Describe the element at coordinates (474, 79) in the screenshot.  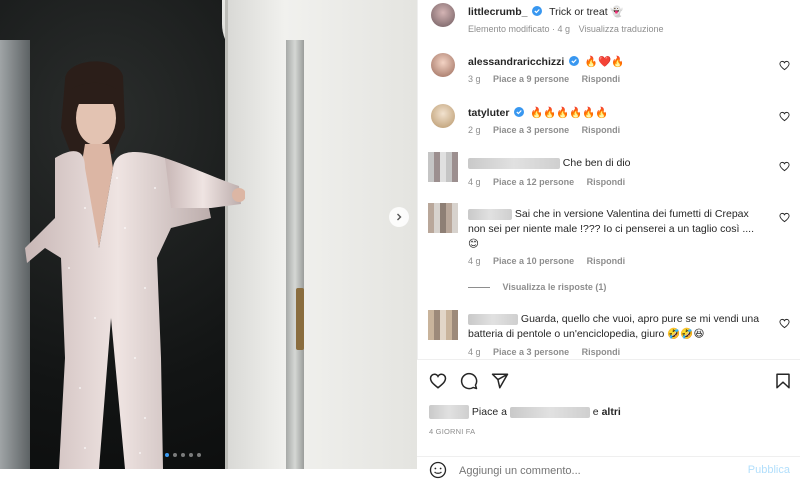
I see `comment-age: 3 g` at that location.